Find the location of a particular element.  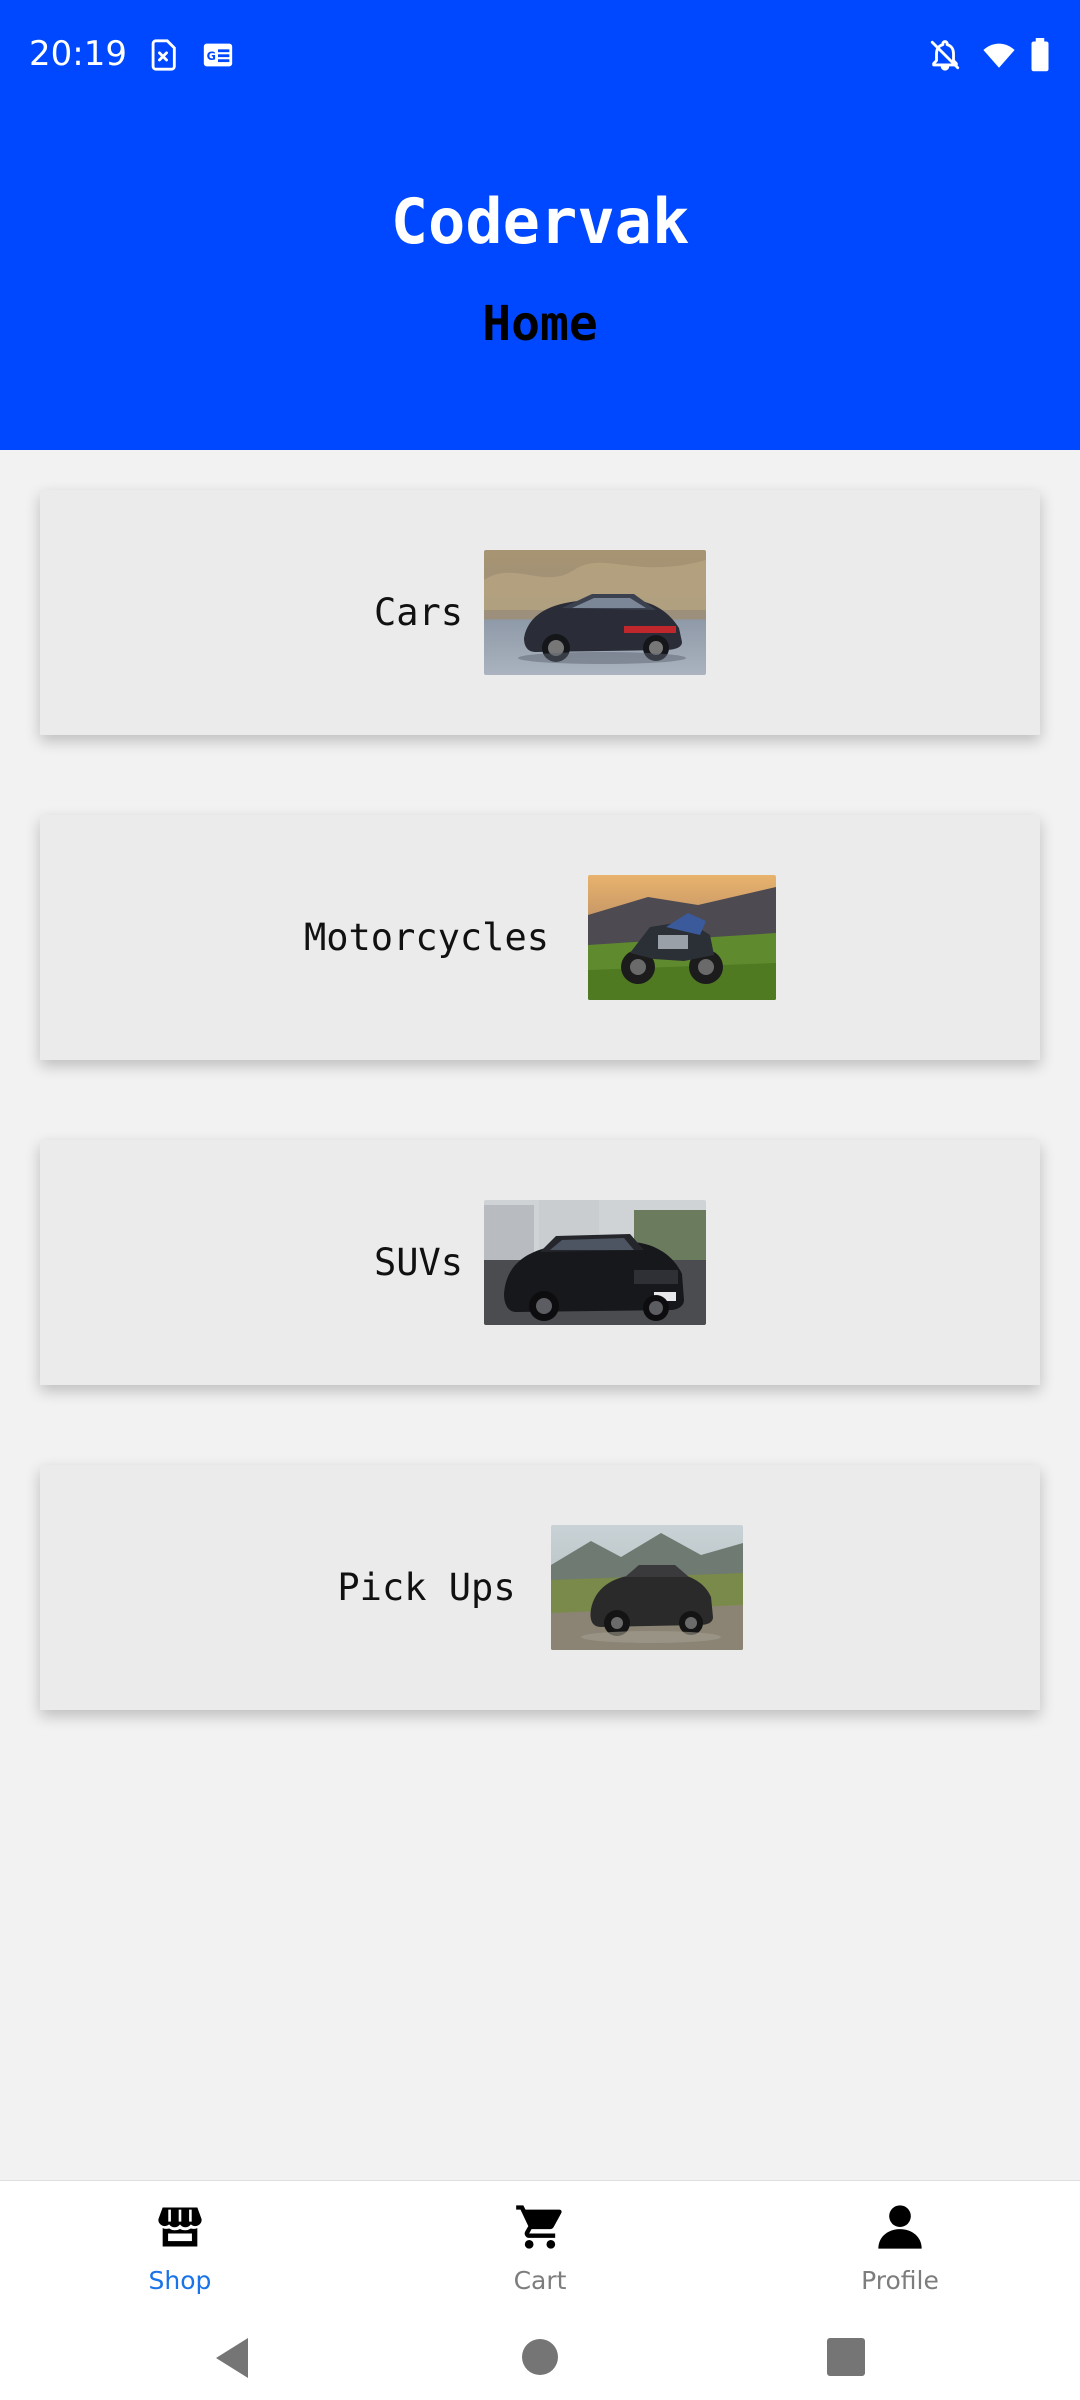

storefront-icon is located at coordinates (180, 2227).